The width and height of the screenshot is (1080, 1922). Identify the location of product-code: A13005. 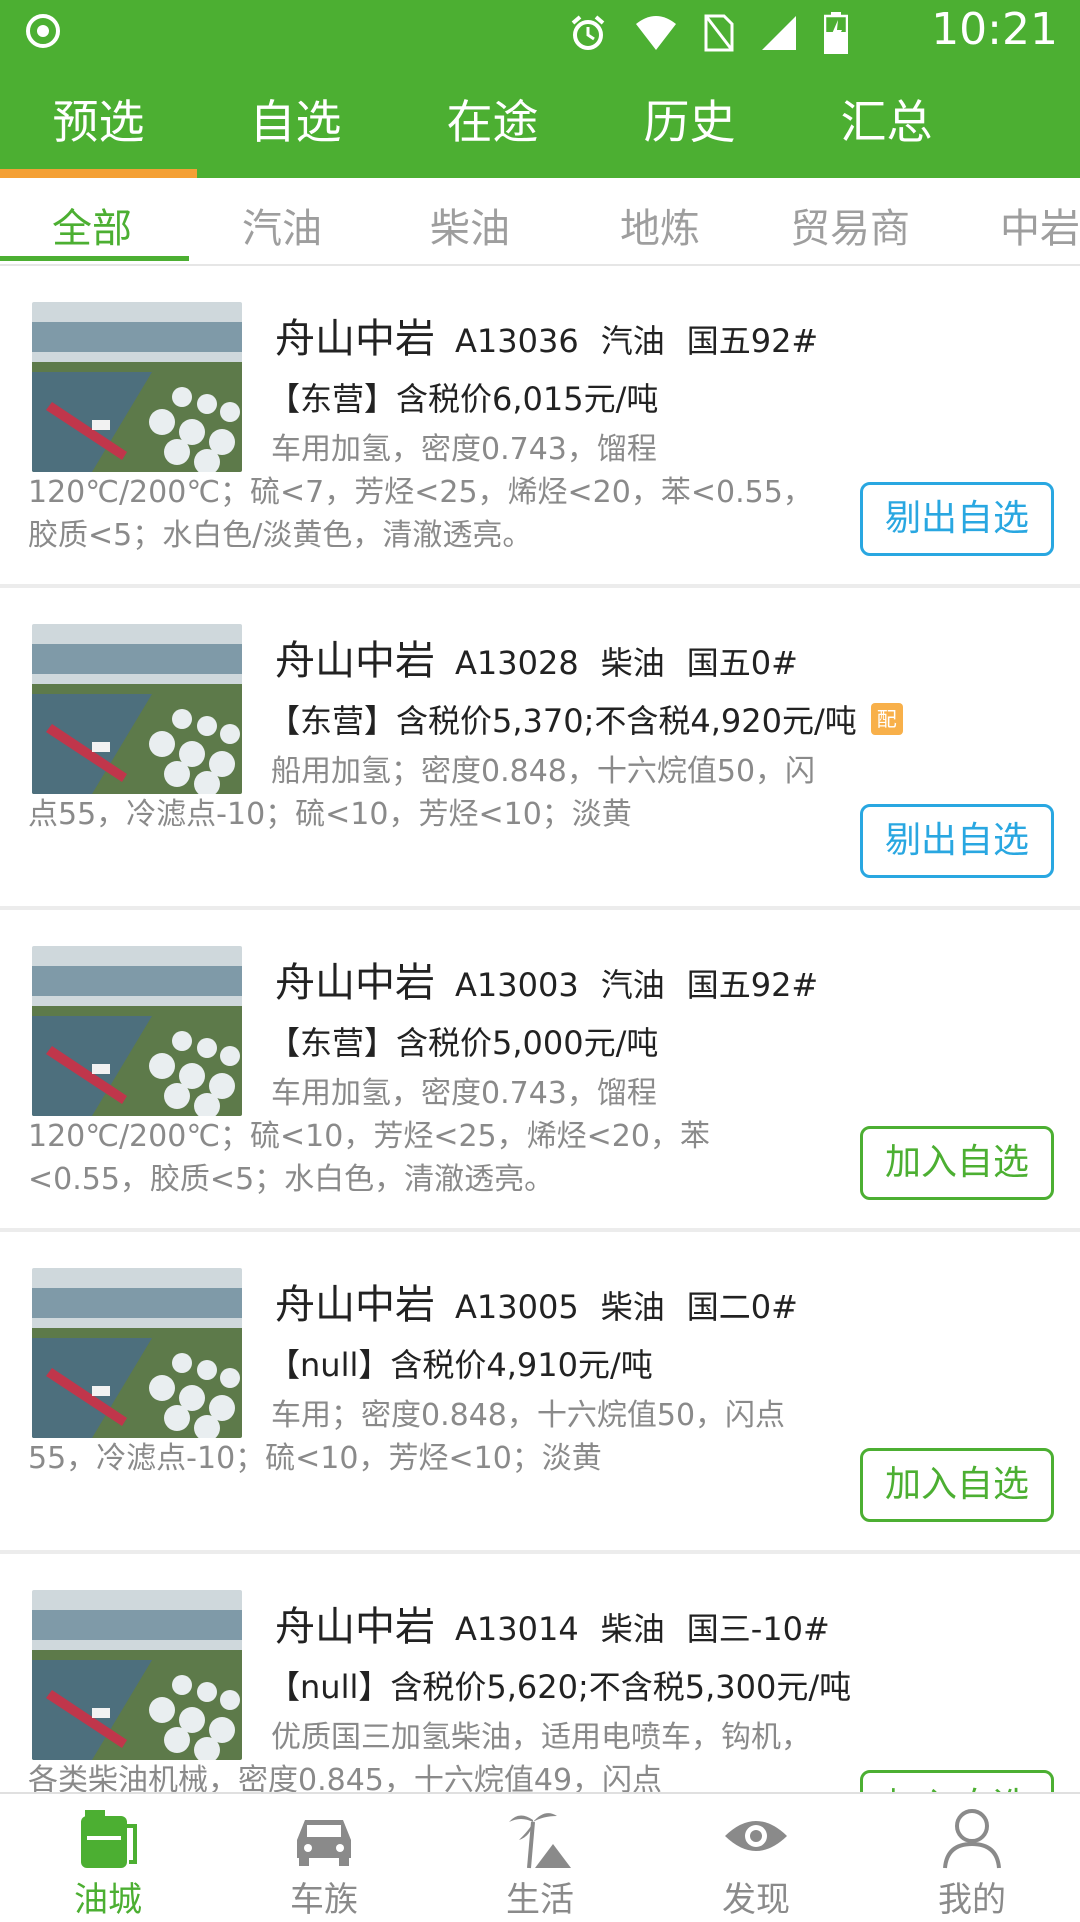
(517, 1307).